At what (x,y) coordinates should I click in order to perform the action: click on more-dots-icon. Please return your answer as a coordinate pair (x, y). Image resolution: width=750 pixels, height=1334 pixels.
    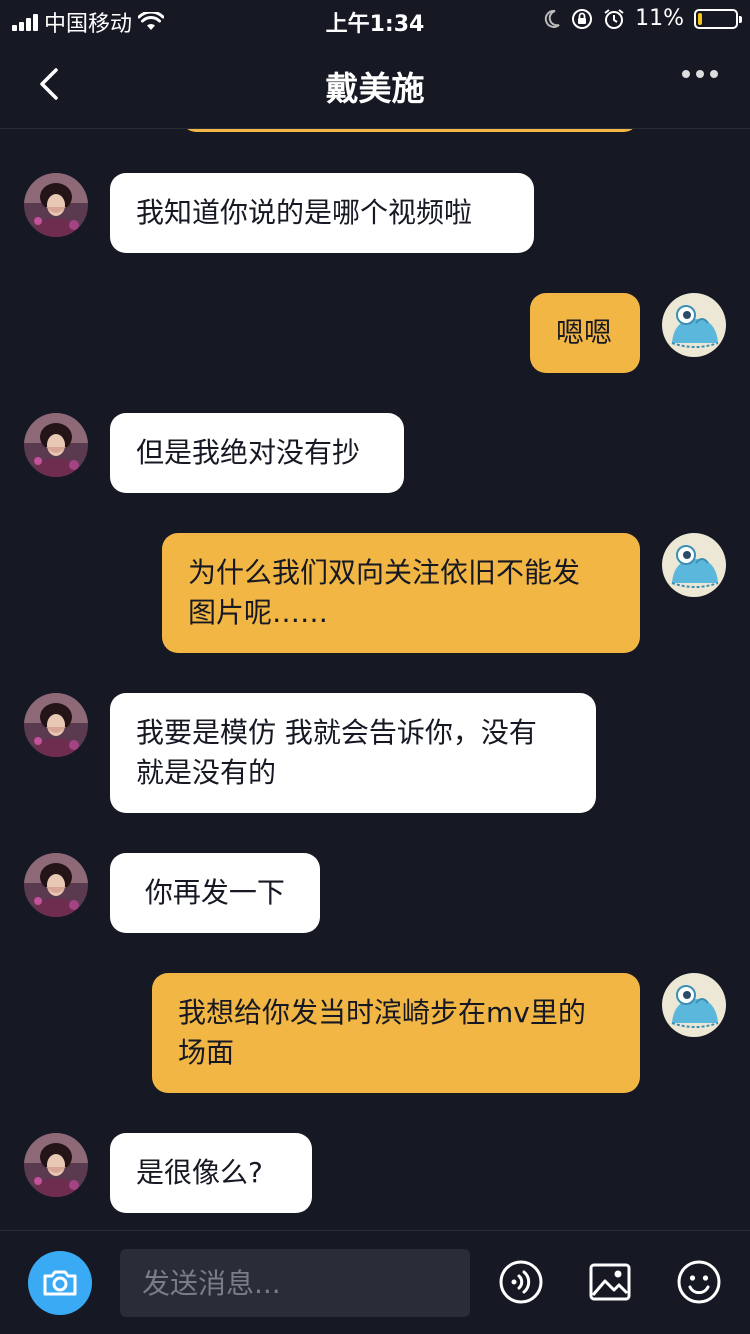
    Looking at the image, I should click on (700, 74).